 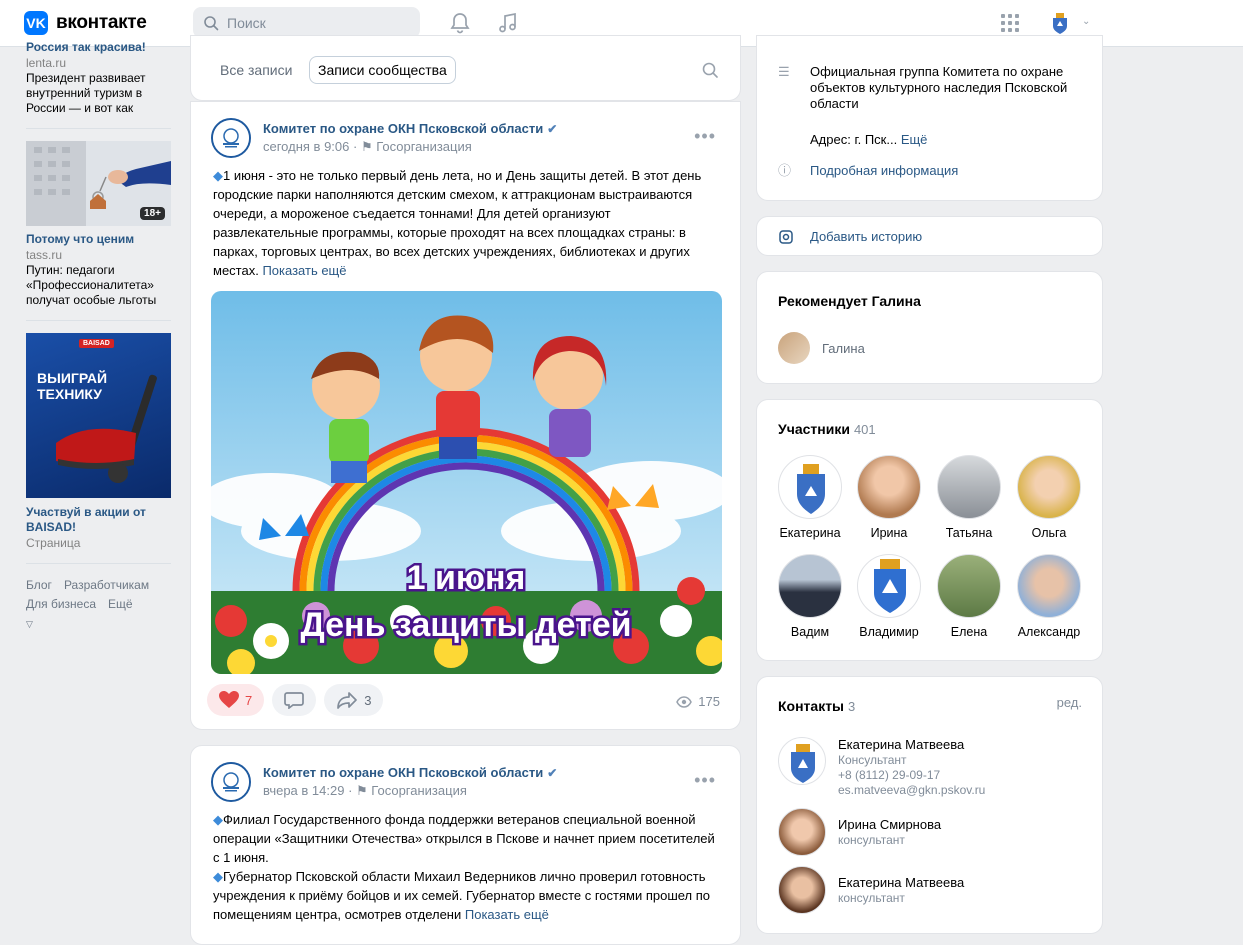 What do you see at coordinates (1086, 21) in the screenshot?
I see `chevron-down-icon: ⌄` at bounding box center [1086, 21].